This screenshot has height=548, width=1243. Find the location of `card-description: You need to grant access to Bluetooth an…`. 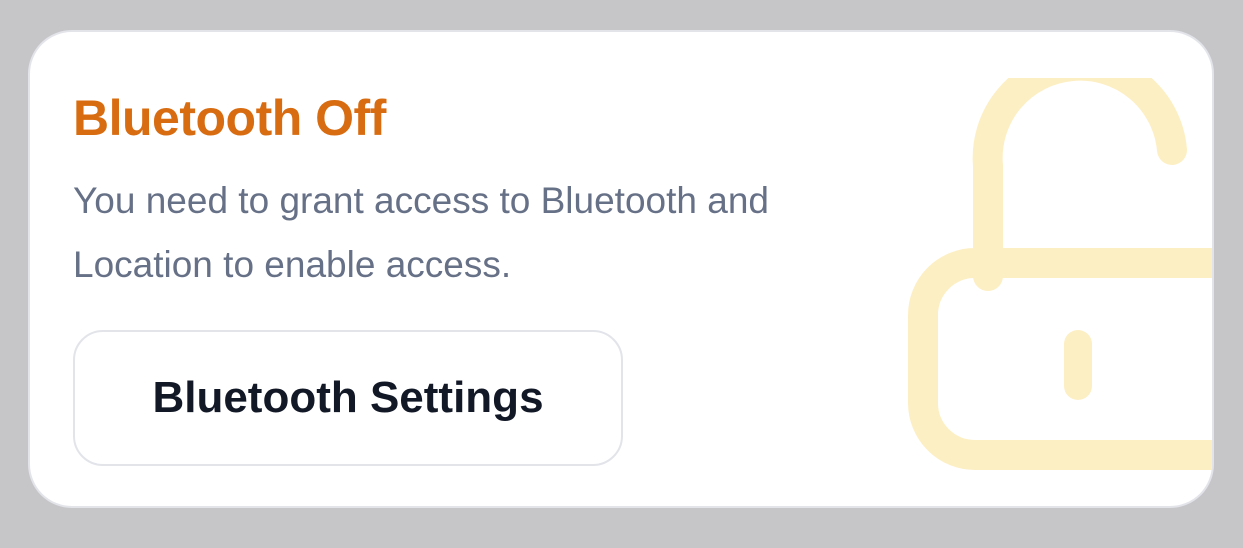

card-description: You need to grant access to Bluetooth an… is located at coordinates (421, 232).